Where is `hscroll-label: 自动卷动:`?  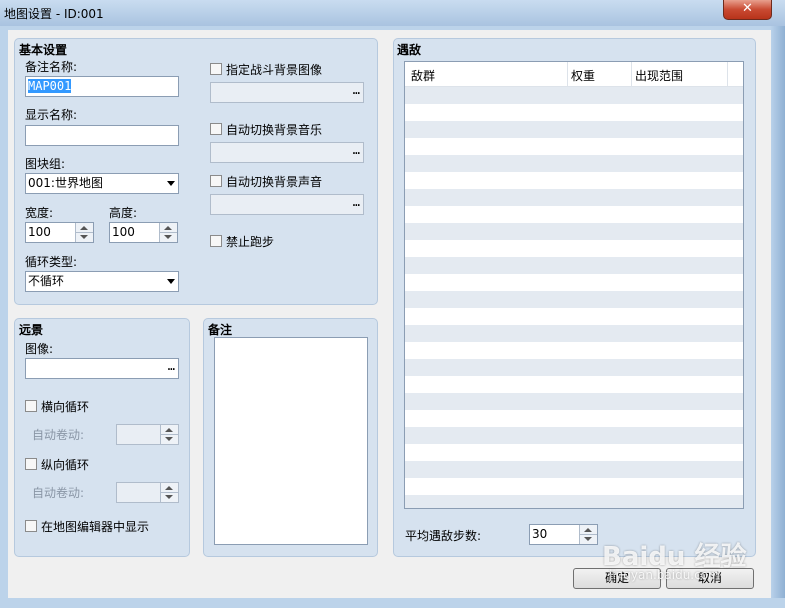 hscroll-label: 自动卷动: is located at coordinates (58, 435).